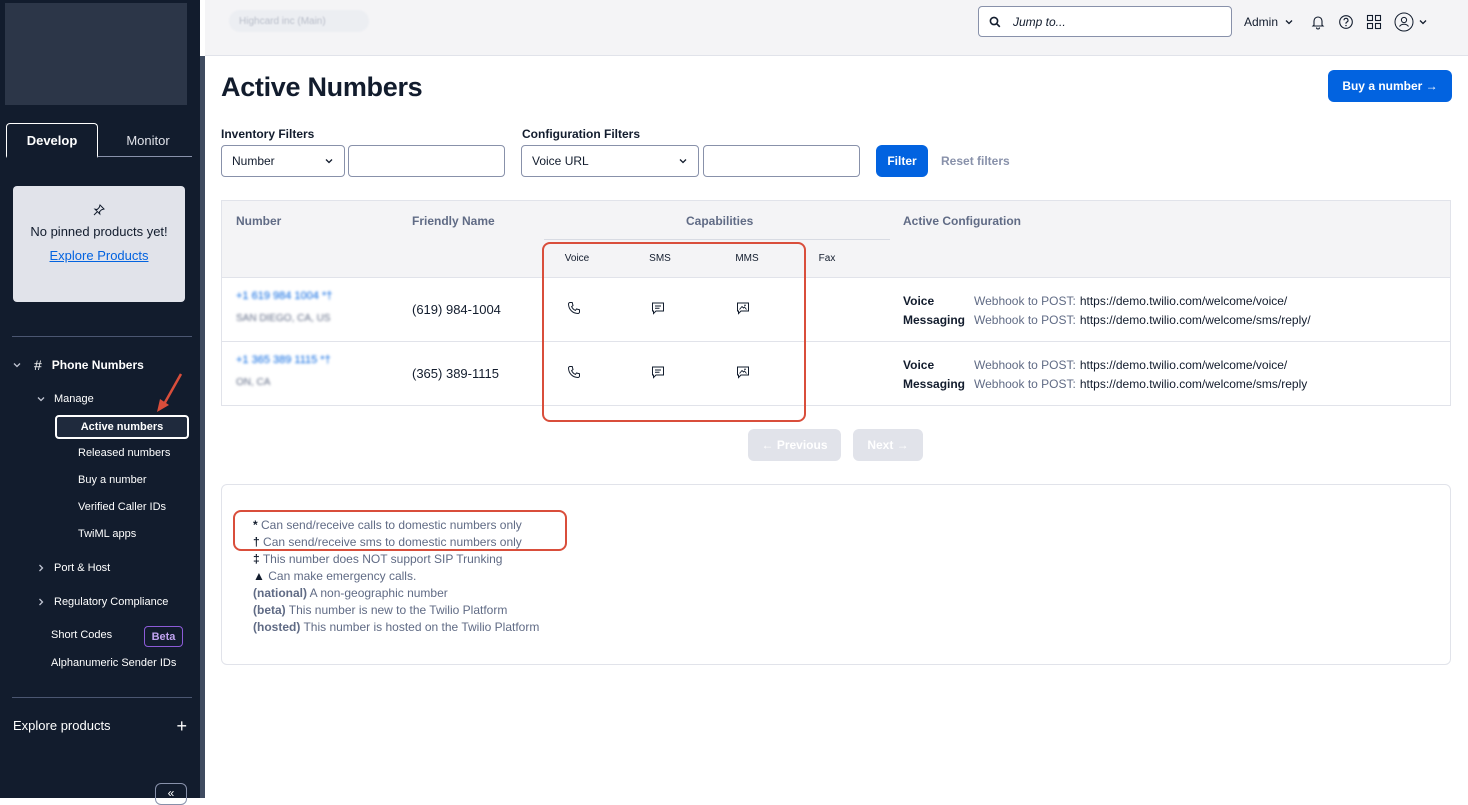  Describe the element at coordinates (299, 21) in the screenshot. I see `account-switcher: Highcard inc (Main)` at that location.